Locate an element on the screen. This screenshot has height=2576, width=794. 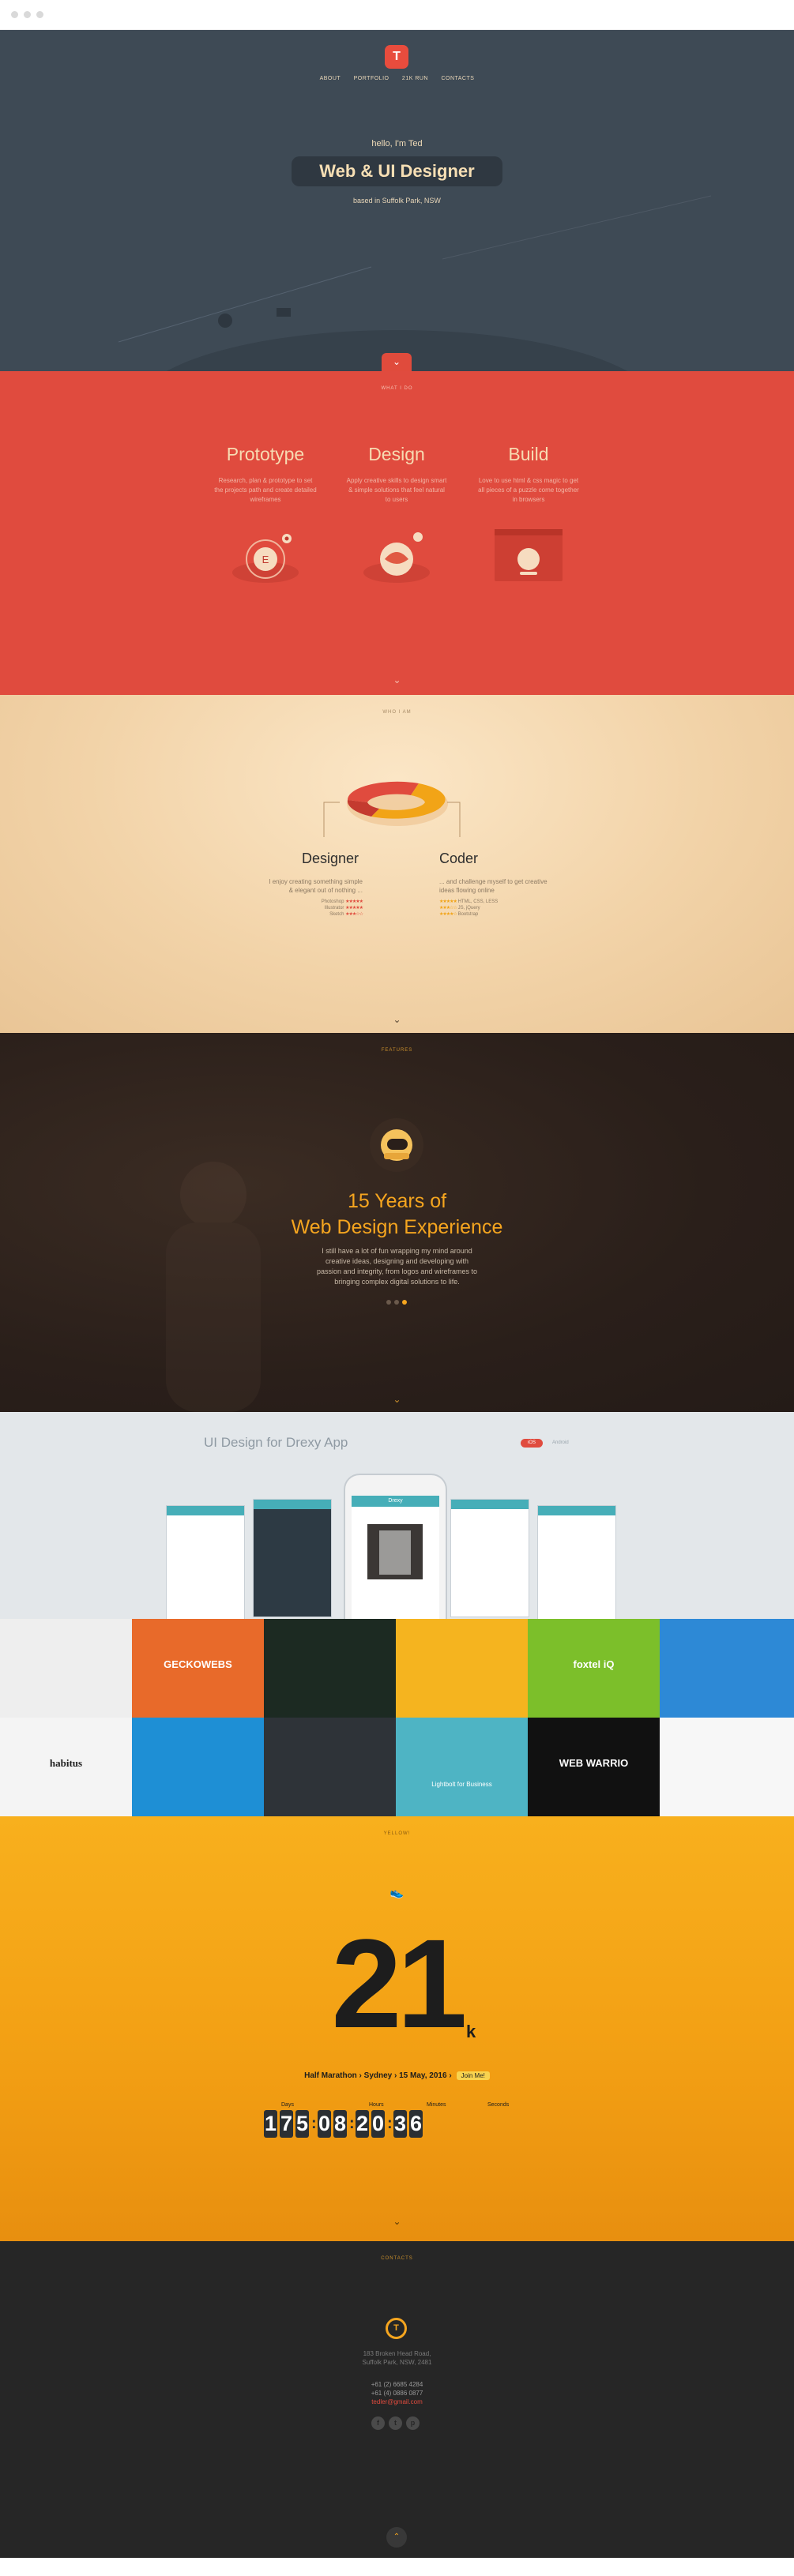
rating-row: Photoshop ★★★★★ is located at coordinates (342, 901).